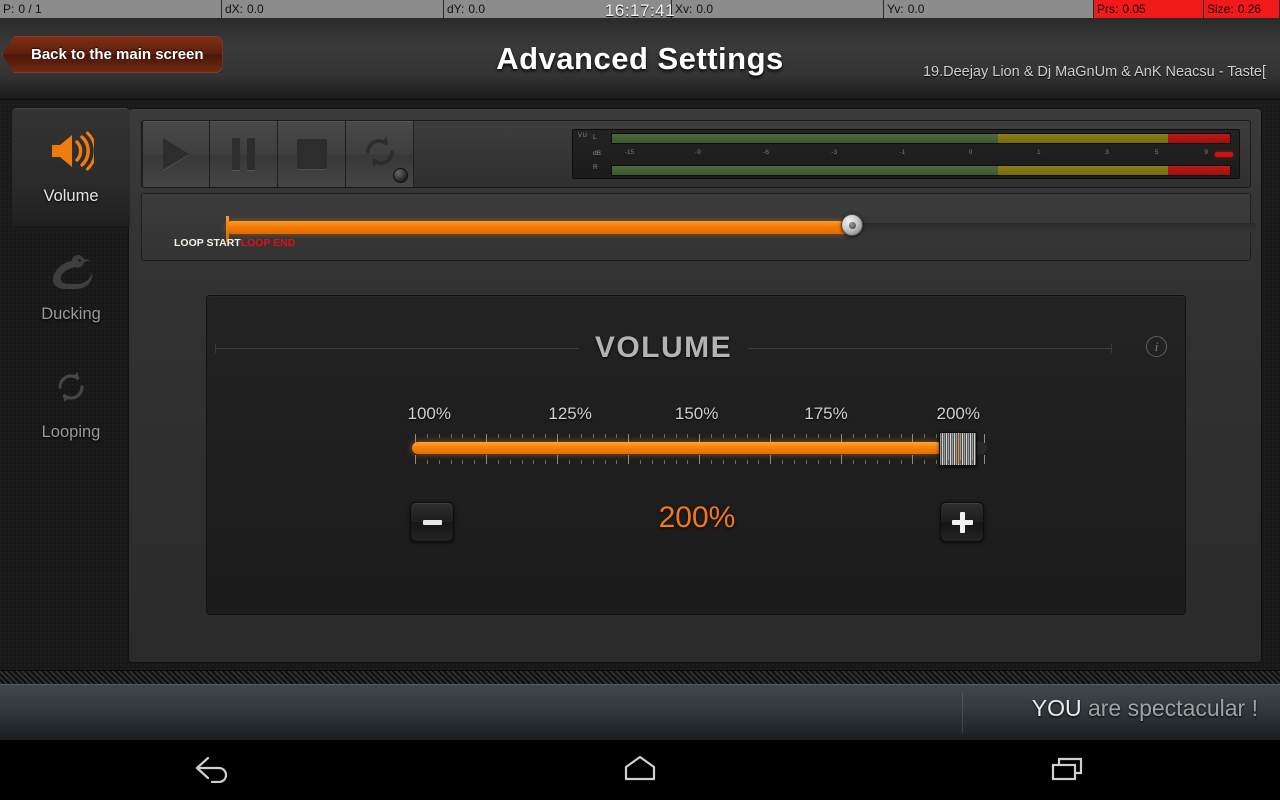 The height and width of the screenshot is (800, 1280). Describe the element at coordinates (1145, 708) in the screenshot. I see `footer-message: YOU are spectacular !` at that location.